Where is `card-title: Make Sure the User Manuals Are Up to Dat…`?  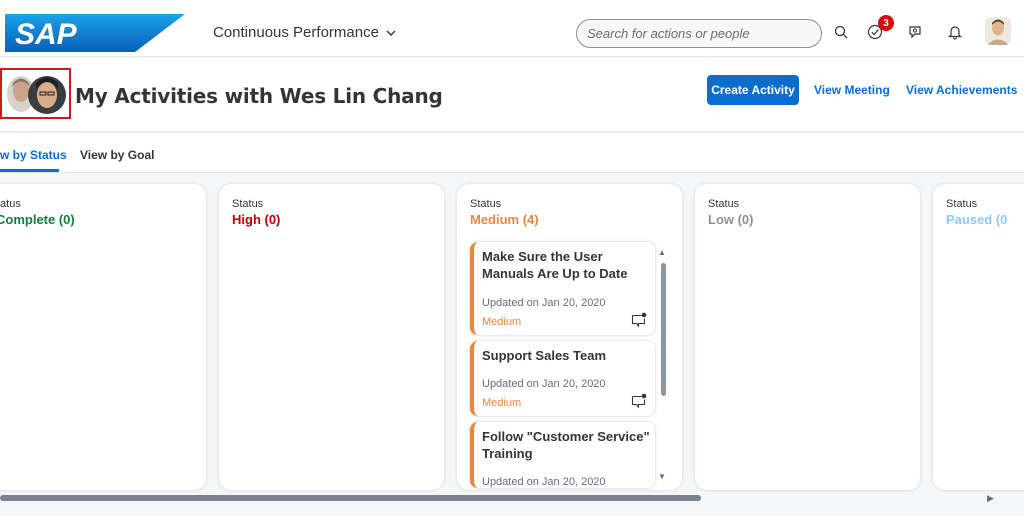 card-title: Make Sure the User Manuals Are Up to Dat… is located at coordinates (555, 265).